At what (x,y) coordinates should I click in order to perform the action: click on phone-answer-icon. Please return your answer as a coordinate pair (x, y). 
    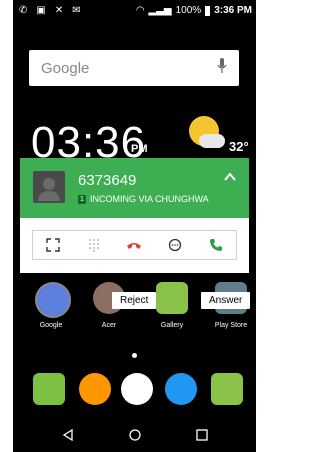
    Looking at the image, I should click on (215, 245).